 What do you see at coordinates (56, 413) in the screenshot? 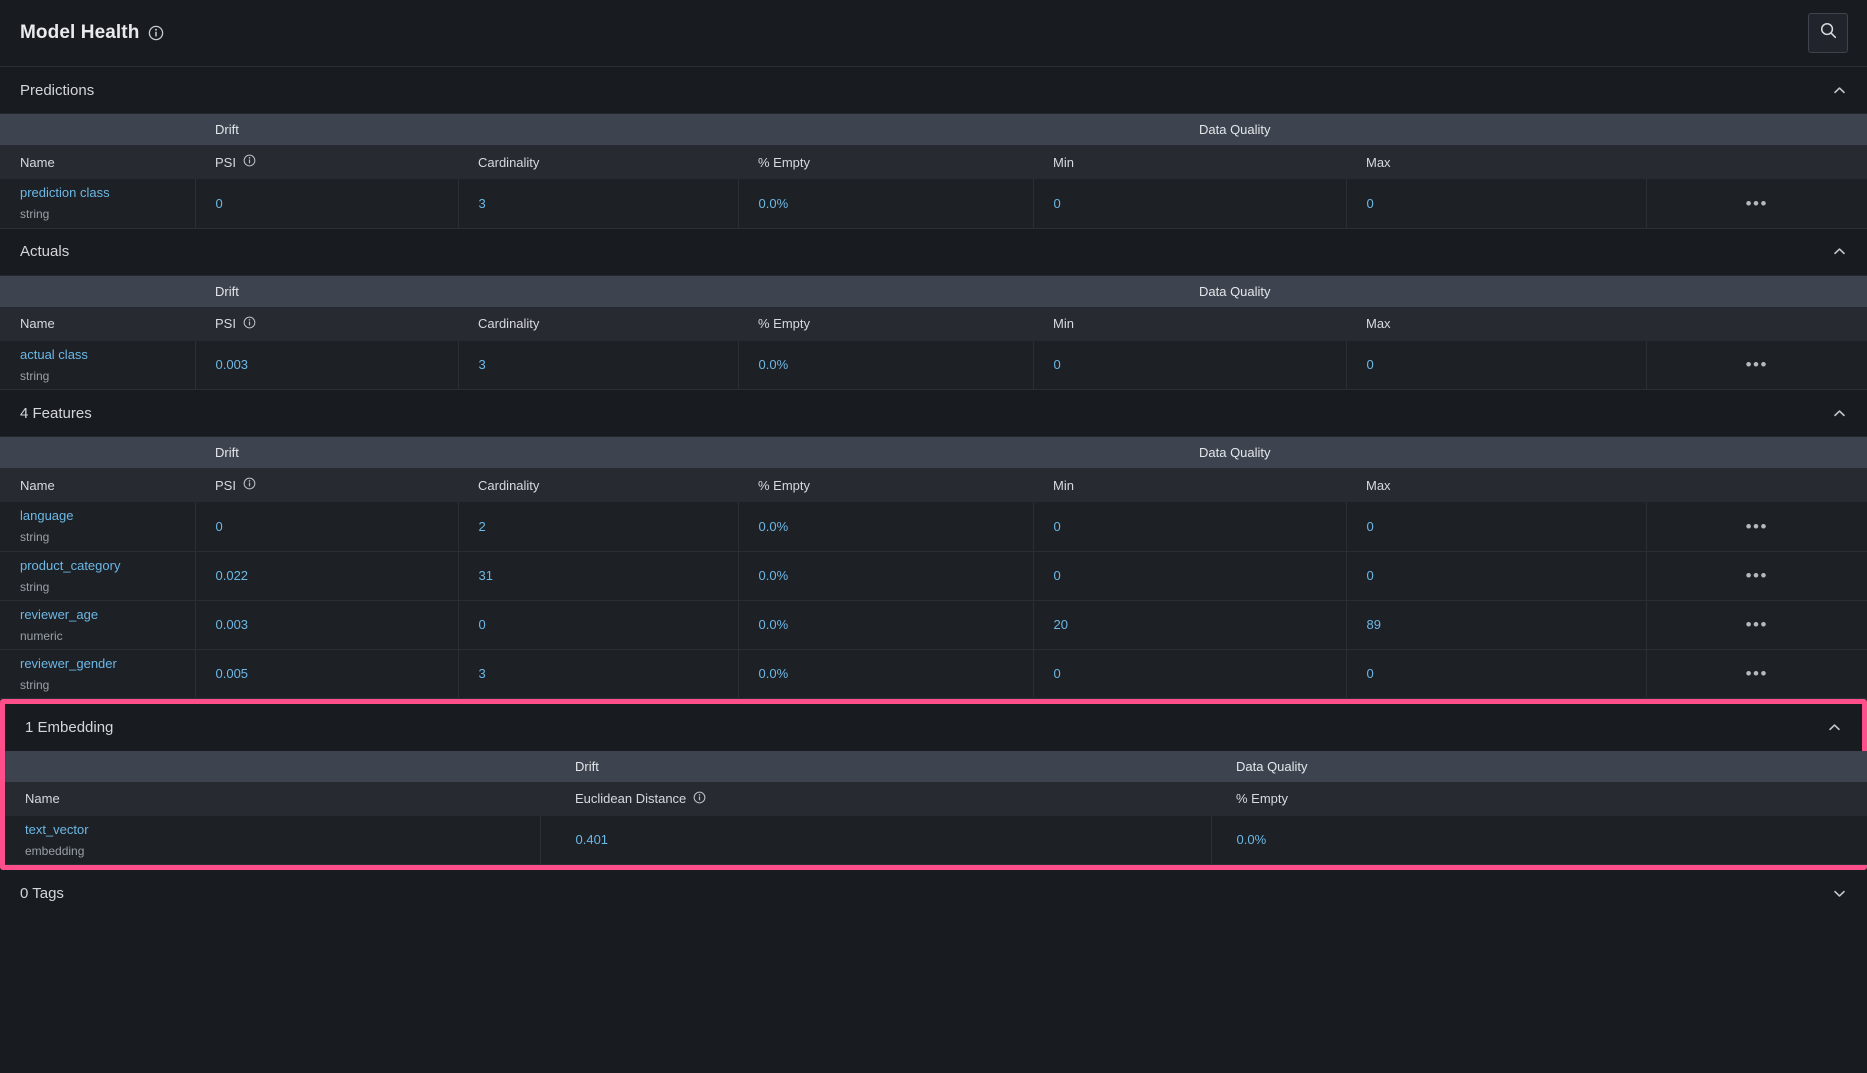
I see `section-title: 4 Features` at bounding box center [56, 413].